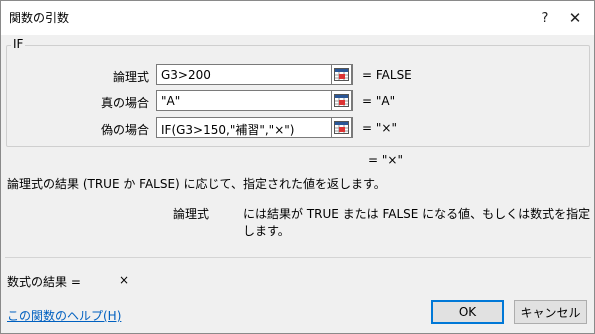 This screenshot has width=595, height=334. What do you see at coordinates (297, 18) in the screenshot?
I see `title-bar: 関数の引数 ? ✕` at bounding box center [297, 18].